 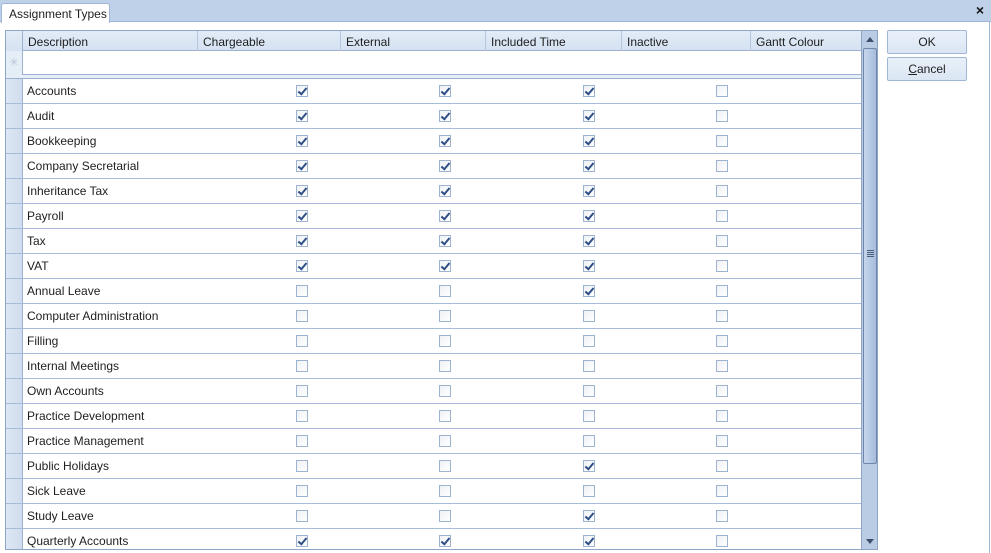 What do you see at coordinates (85, 441) in the screenshot?
I see `cell-description: Practice Management` at bounding box center [85, 441].